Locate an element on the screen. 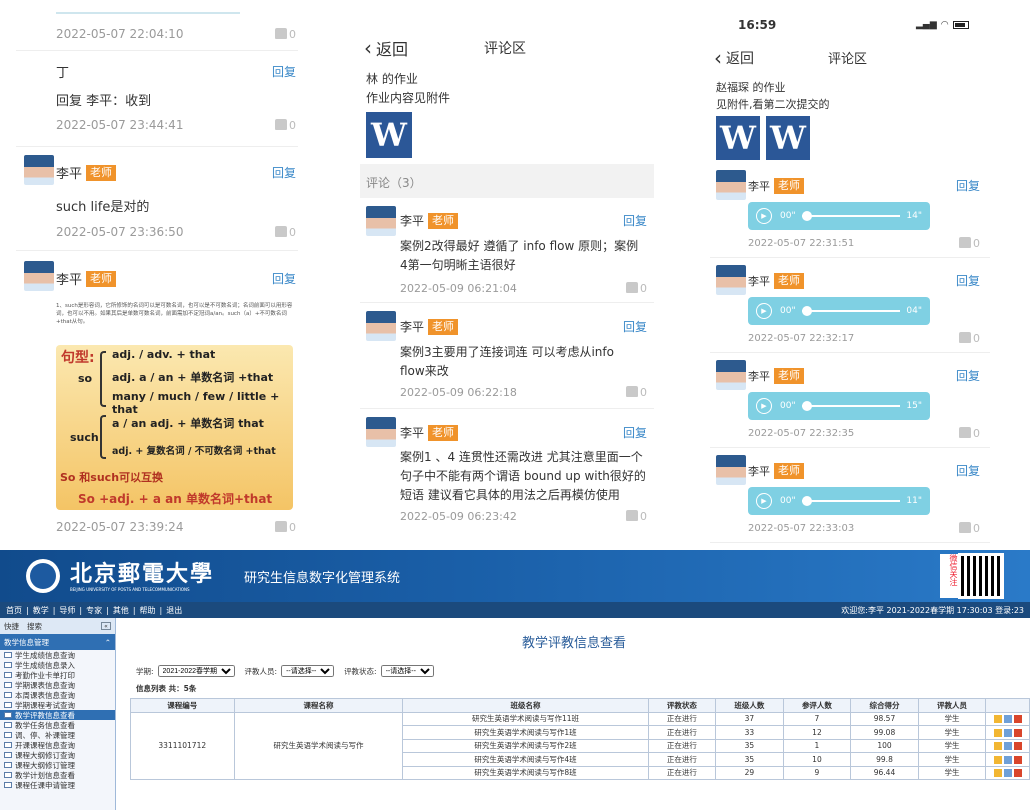 This screenshot has width=1030, height=810. menu-group-title: 教学信息管理 is located at coordinates (26, 642).